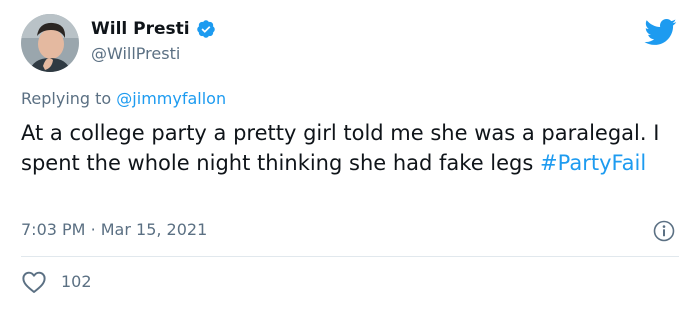 The image size is (700, 311). I want to click on replying-to-line: Replying to @jimmyfallon, so click(123, 99).